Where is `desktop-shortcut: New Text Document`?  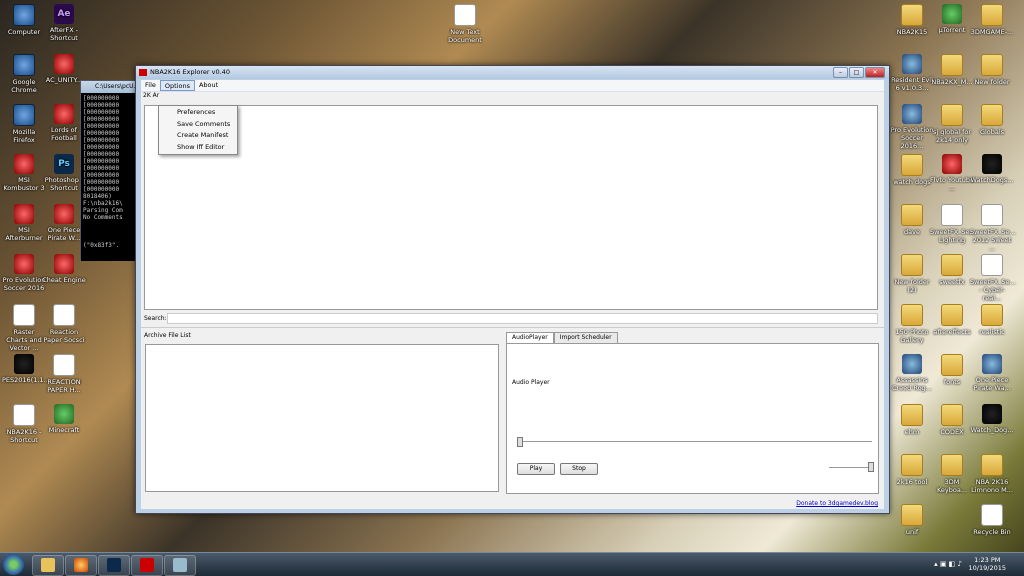 desktop-shortcut: New Text Document is located at coordinates (465, 24).